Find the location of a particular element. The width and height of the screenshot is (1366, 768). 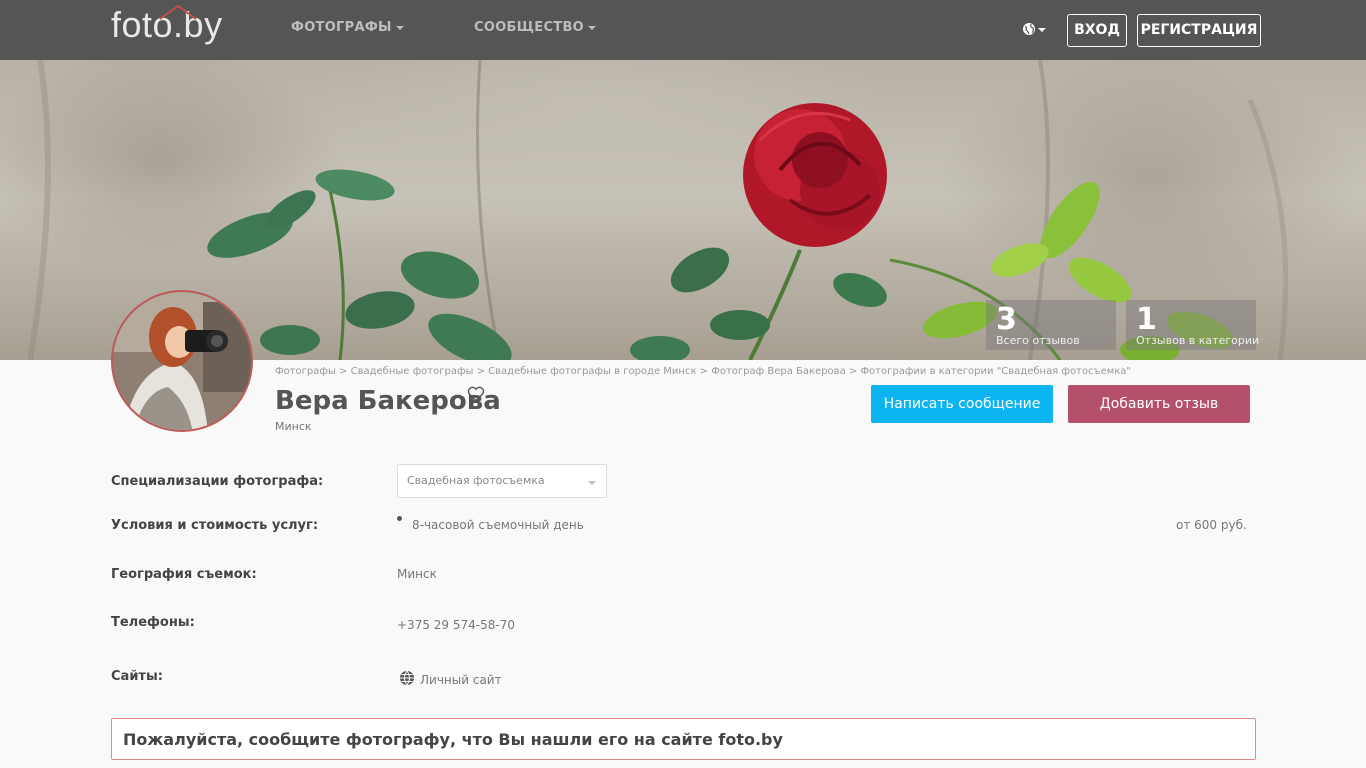

phones-label: Телефоны: is located at coordinates (153, 622).